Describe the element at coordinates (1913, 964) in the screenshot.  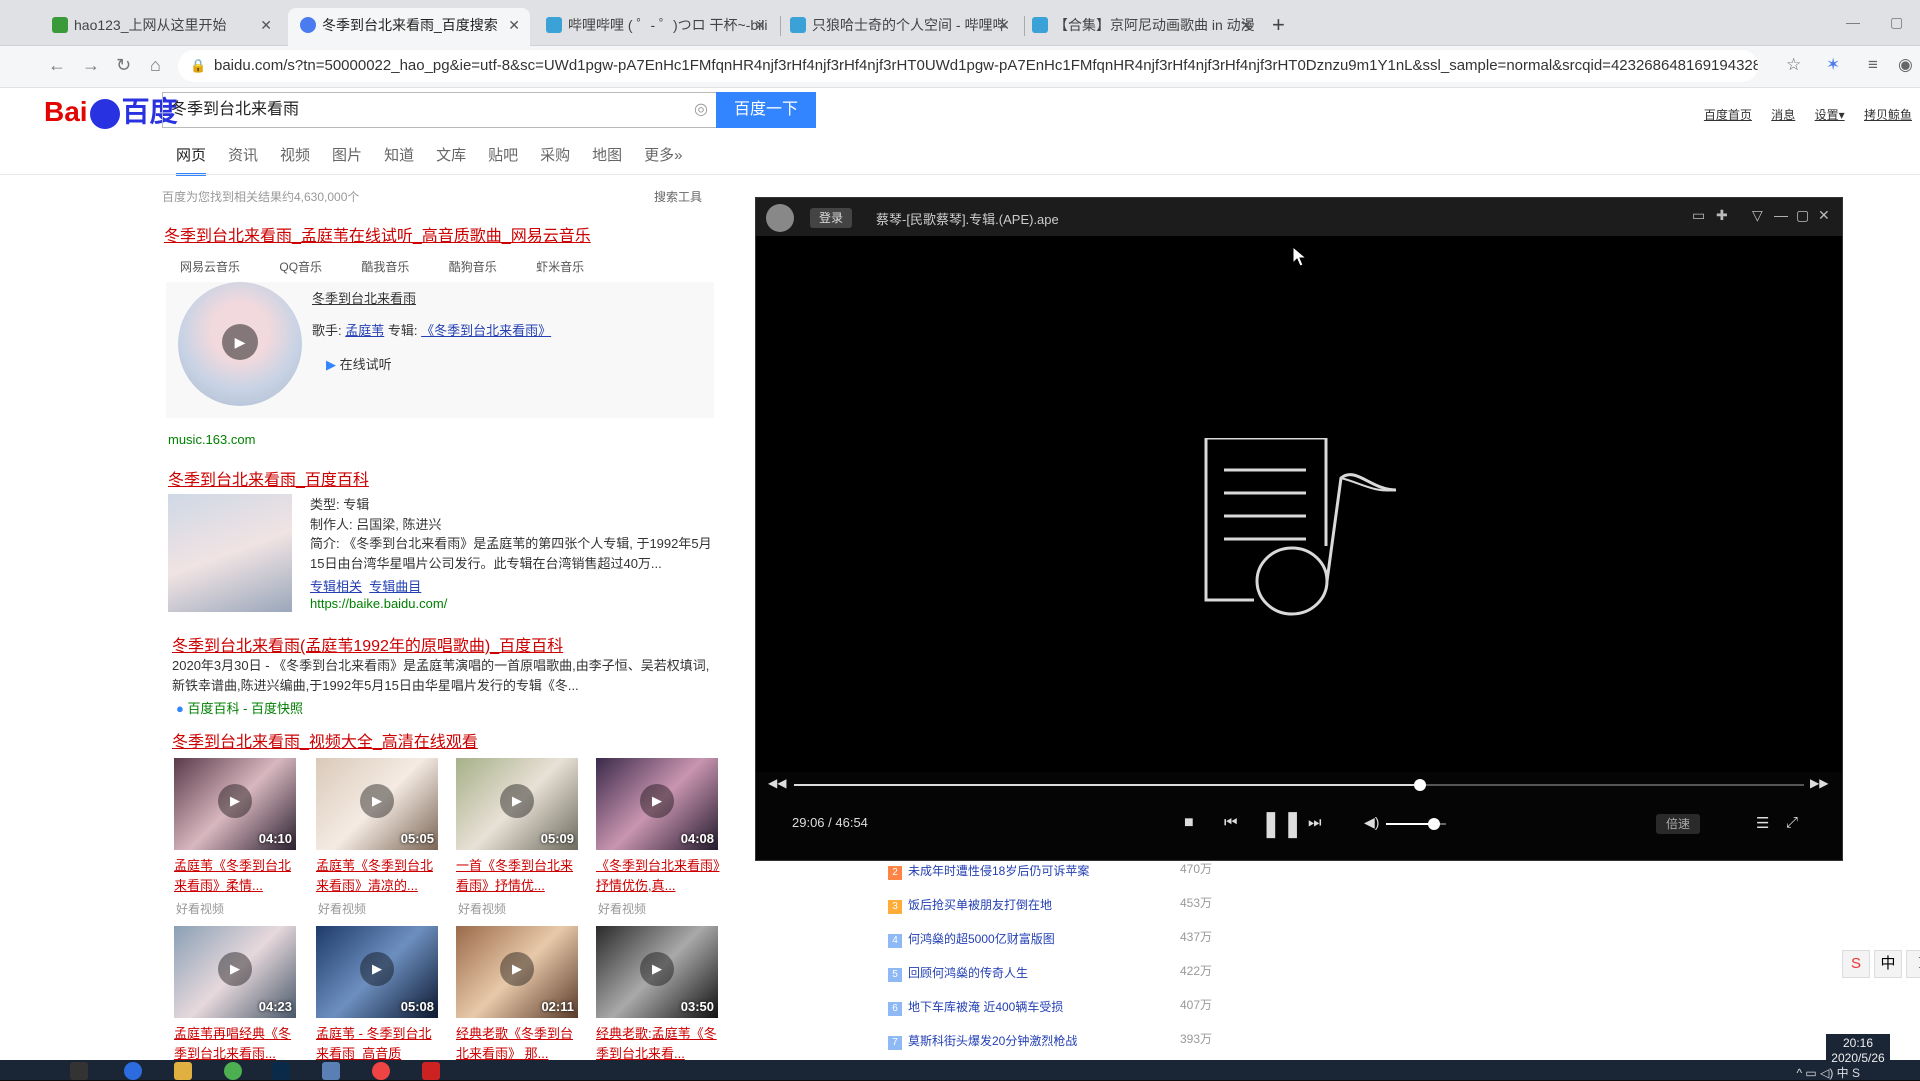
I see `moon-icon: ☽` at that location.